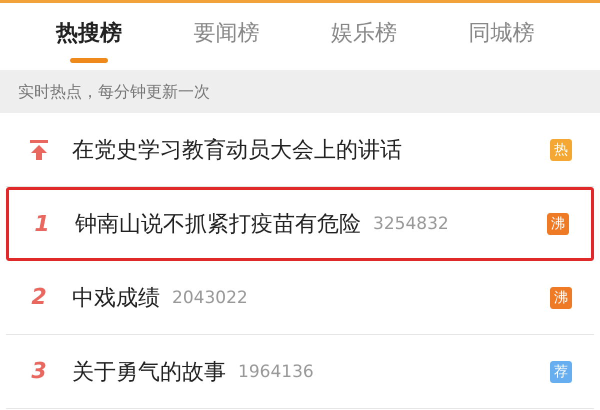  What do you see at coordinates (501, 36) in the screenshot?
I see `tab: 同城榜` at bounding box center [501, 36].